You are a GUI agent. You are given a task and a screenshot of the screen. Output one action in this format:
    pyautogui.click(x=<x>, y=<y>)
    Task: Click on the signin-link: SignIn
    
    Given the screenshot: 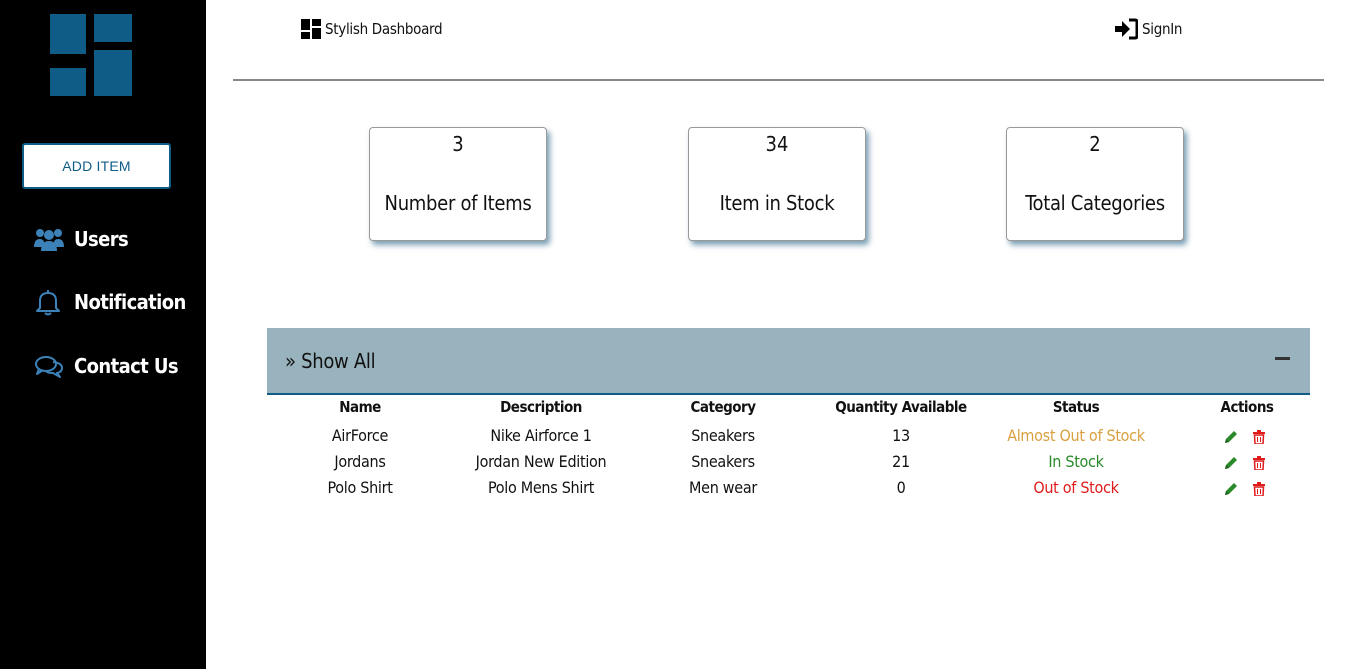 What is the action you would take?
    pyautogui.click(x=1148, y=29)
    